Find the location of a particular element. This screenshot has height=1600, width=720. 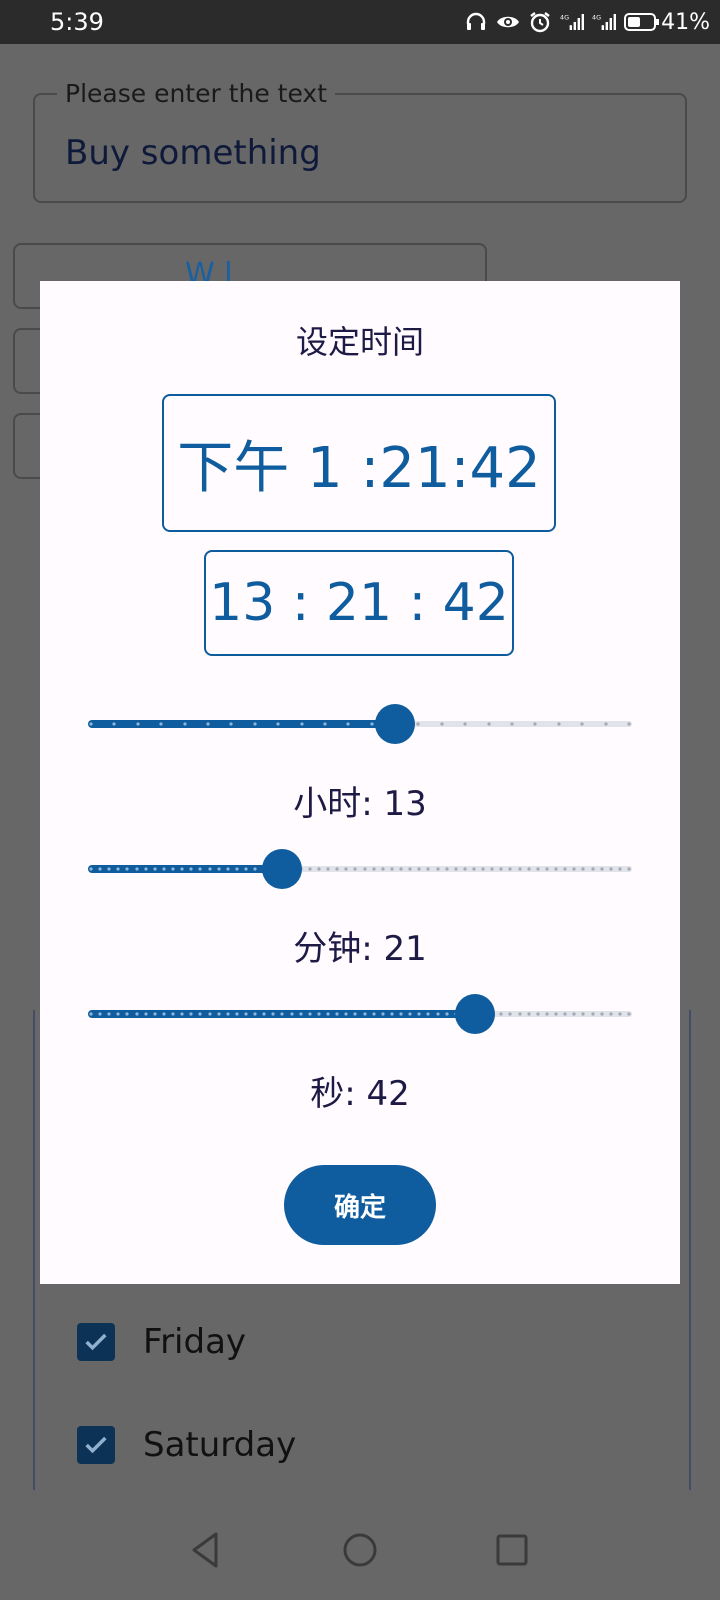

battery-icon is located at coordinates (641, 22).